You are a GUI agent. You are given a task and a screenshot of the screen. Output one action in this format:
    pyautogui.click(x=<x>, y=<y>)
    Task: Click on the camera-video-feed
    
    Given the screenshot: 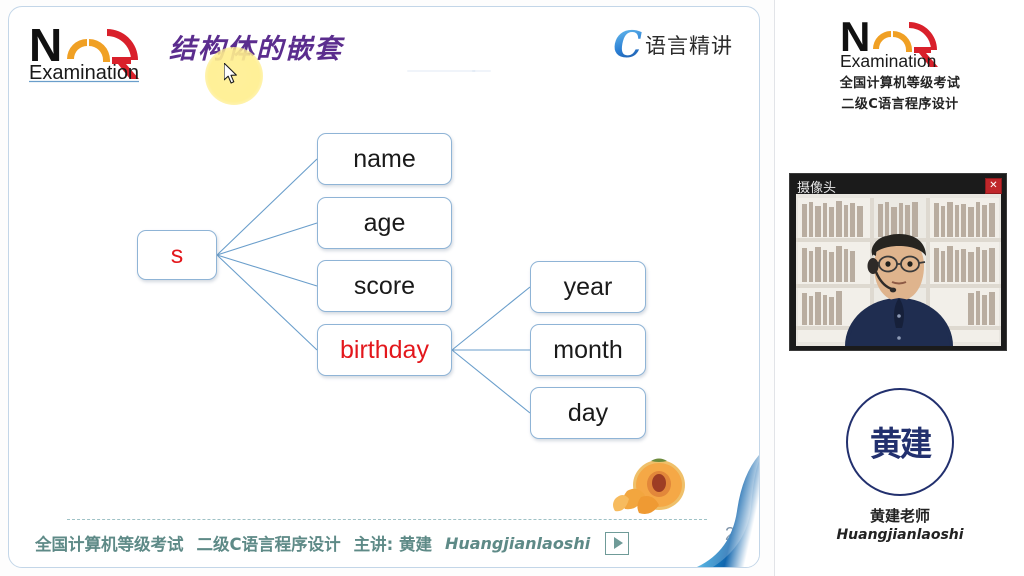 What is the action you would take?
    pyautogui.click(x=898, y=270)
    